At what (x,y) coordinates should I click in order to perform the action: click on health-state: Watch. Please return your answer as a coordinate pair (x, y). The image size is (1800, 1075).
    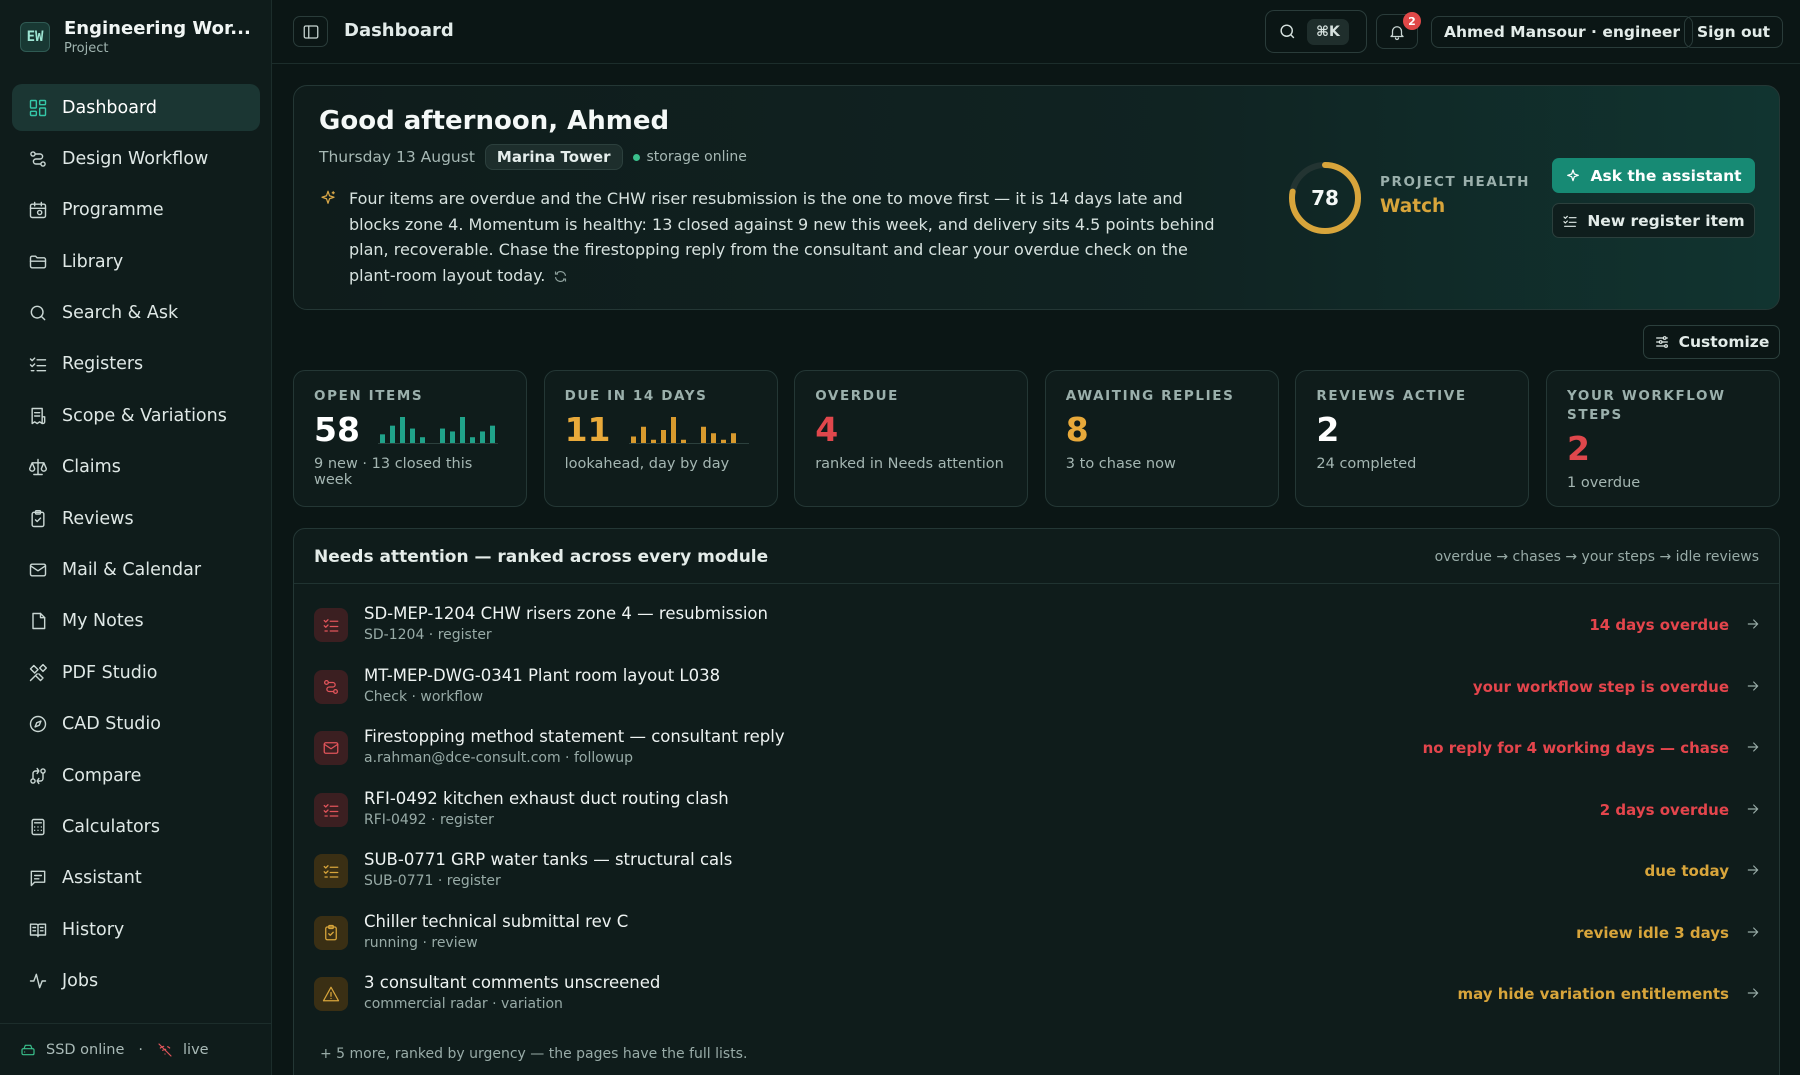
    Looking at the image, I should click on (1413, 206).